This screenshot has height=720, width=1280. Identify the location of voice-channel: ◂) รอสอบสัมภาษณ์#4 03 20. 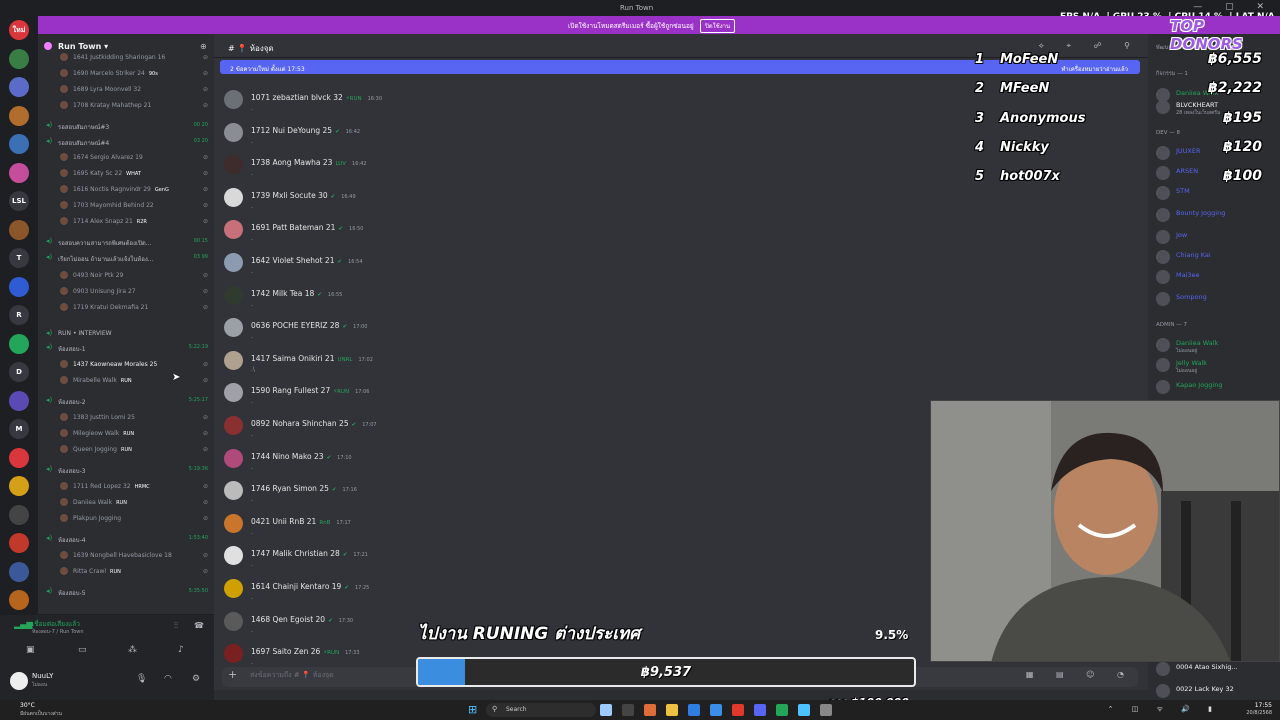
(126, 142).